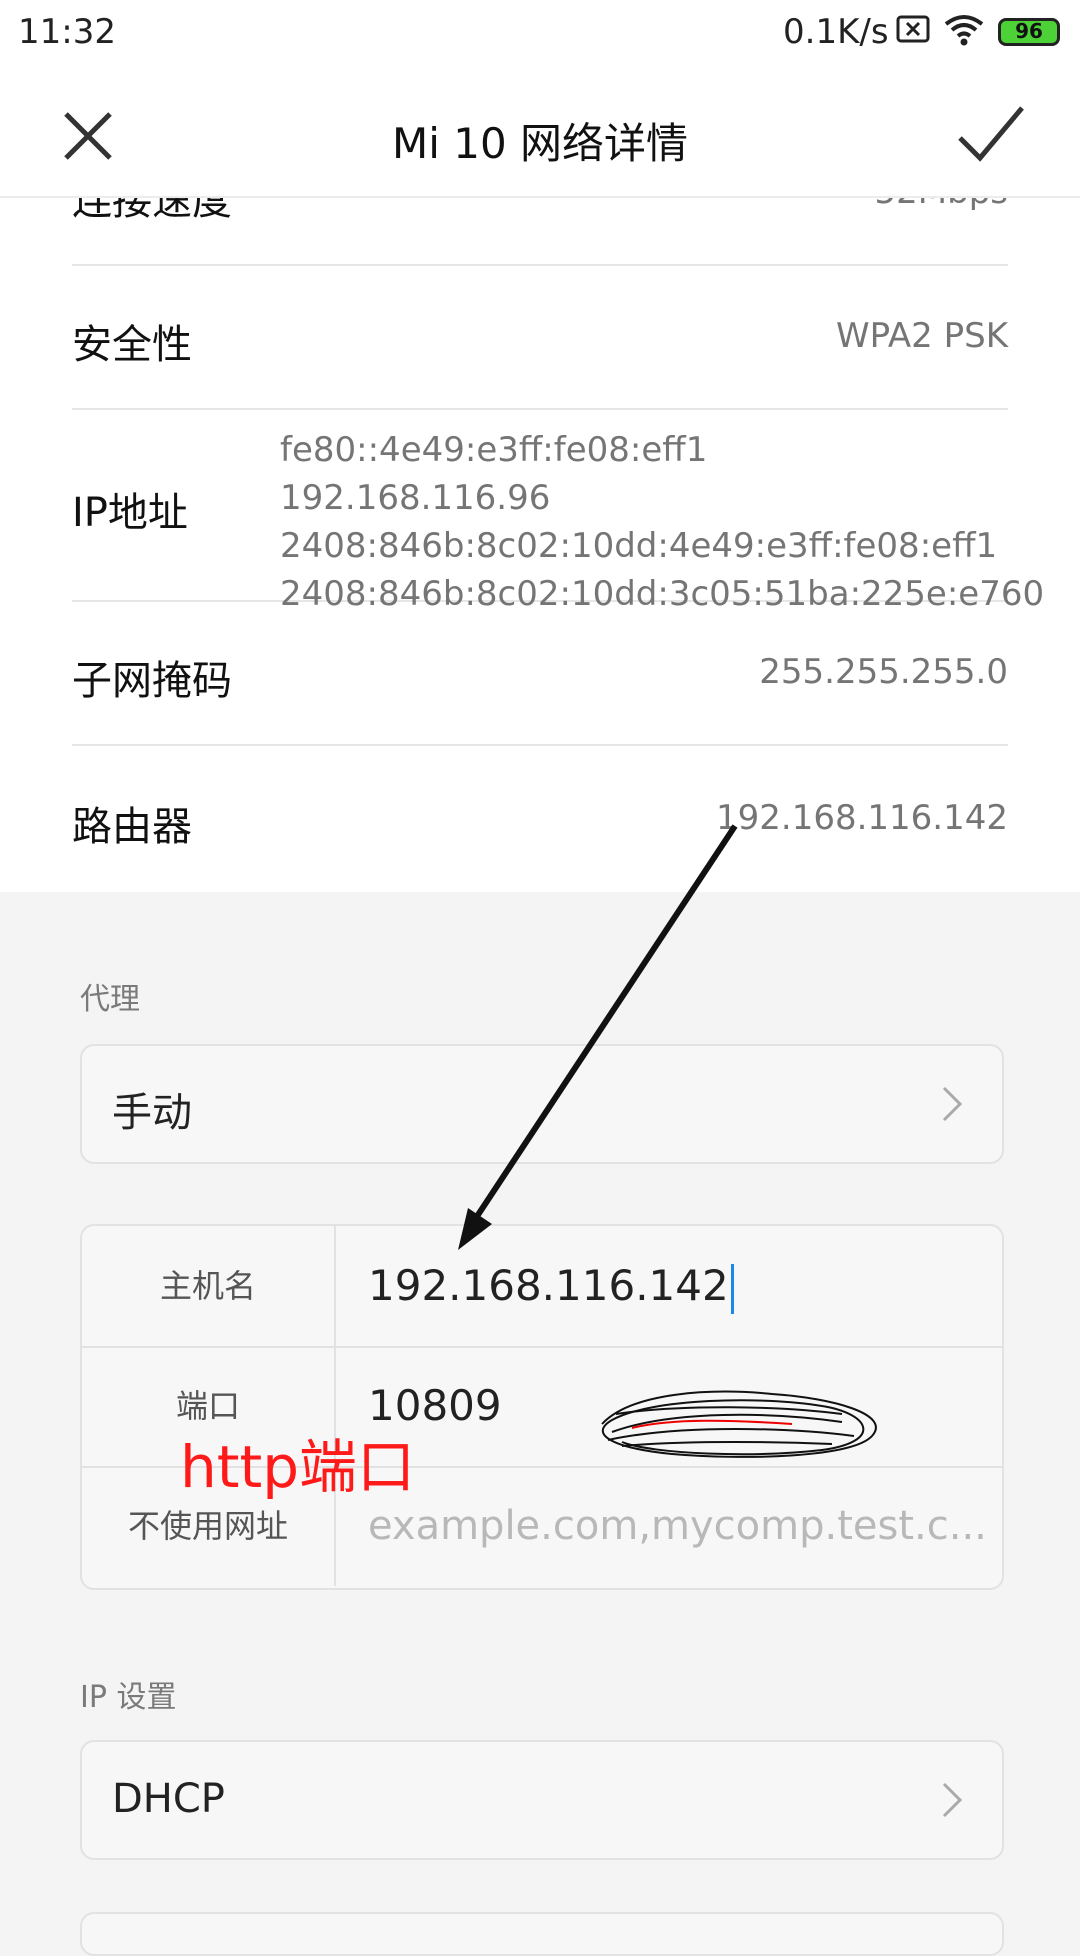 This screenshot has width=1080, height=1956. I want to click on battery-icon: 96, so click(1029, 32).